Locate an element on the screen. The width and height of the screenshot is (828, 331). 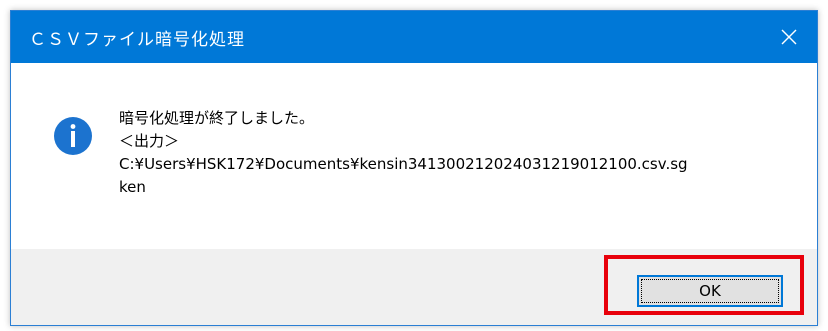
close-button is located at coordinates (789, 37).